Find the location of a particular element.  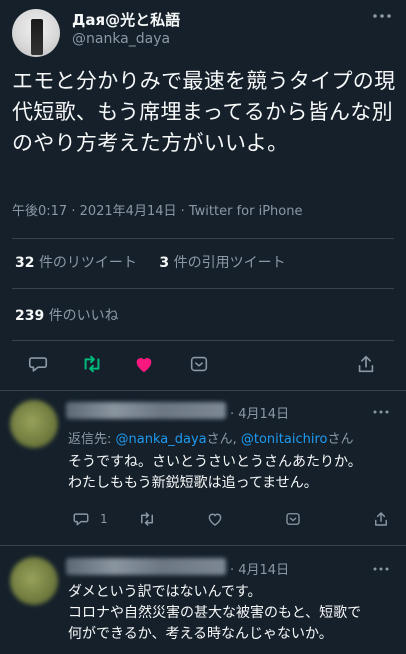

tweet-timestamp: 午後0:17 · 2021年4月14日 · Twitter for iPhone is located at coordinates (157, 209).